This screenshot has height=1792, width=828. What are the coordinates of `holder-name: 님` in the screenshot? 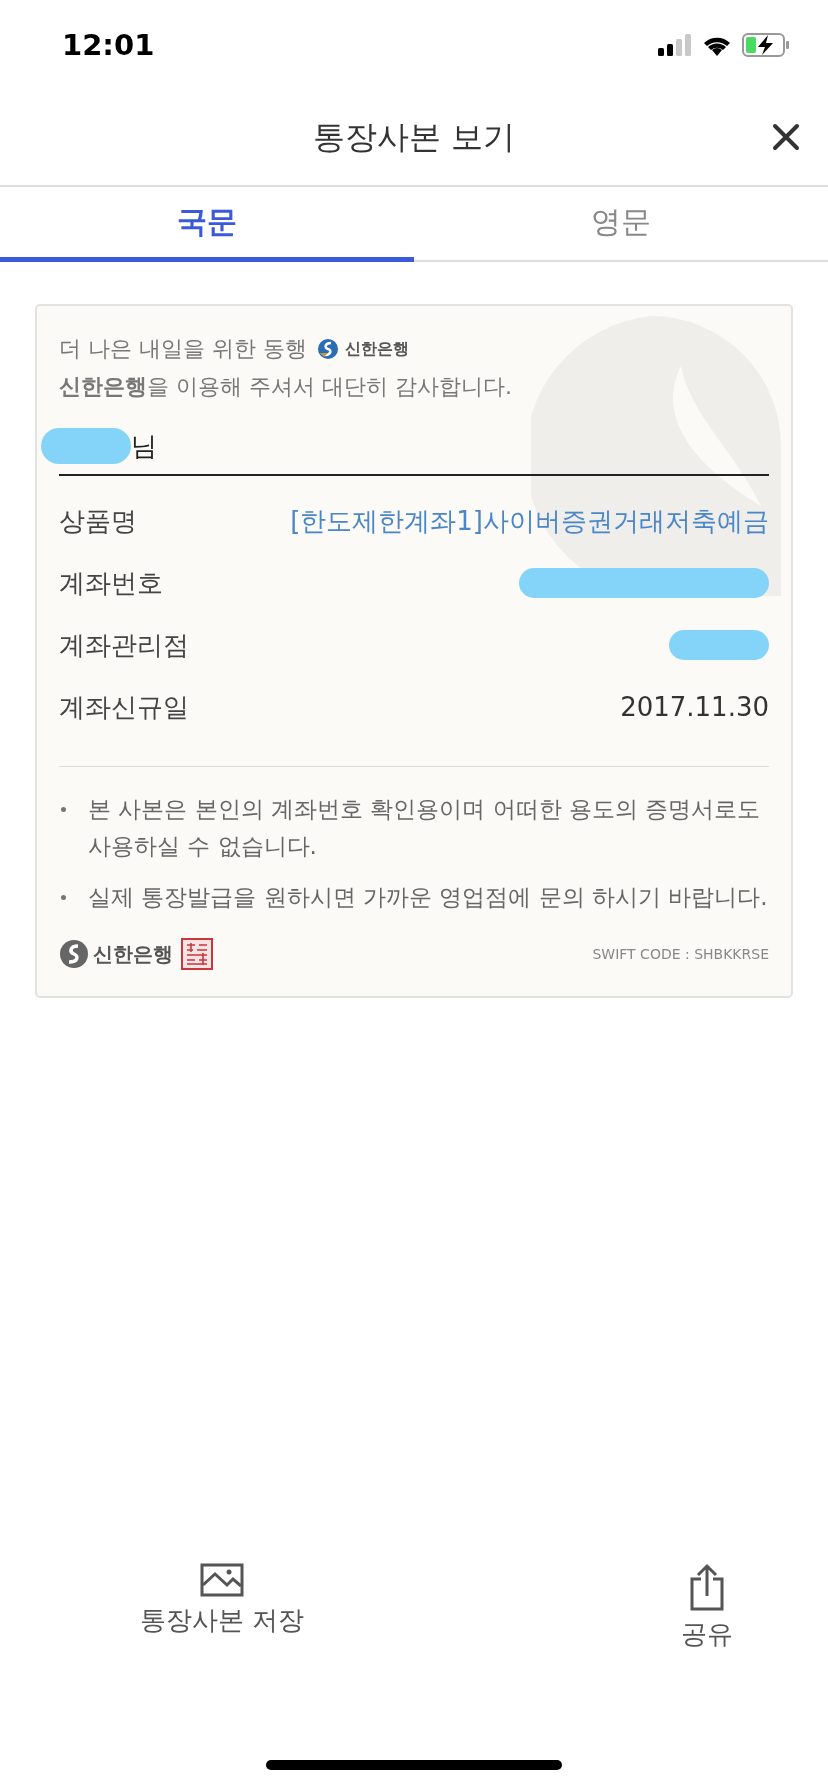 It's located at (144, 446).